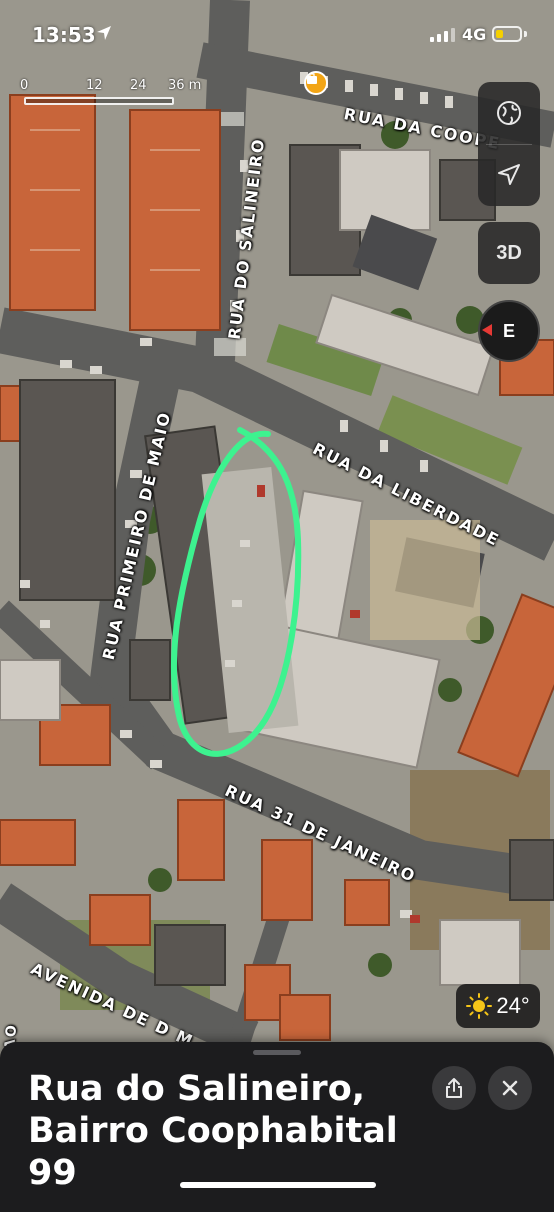 The width and height of the screenshot is (554, 1212). What do you see at coordinates (120, 93) in the screenshot?
I see `scale-bar: 0 12 24 36 m` at bounding box center [120, 93].